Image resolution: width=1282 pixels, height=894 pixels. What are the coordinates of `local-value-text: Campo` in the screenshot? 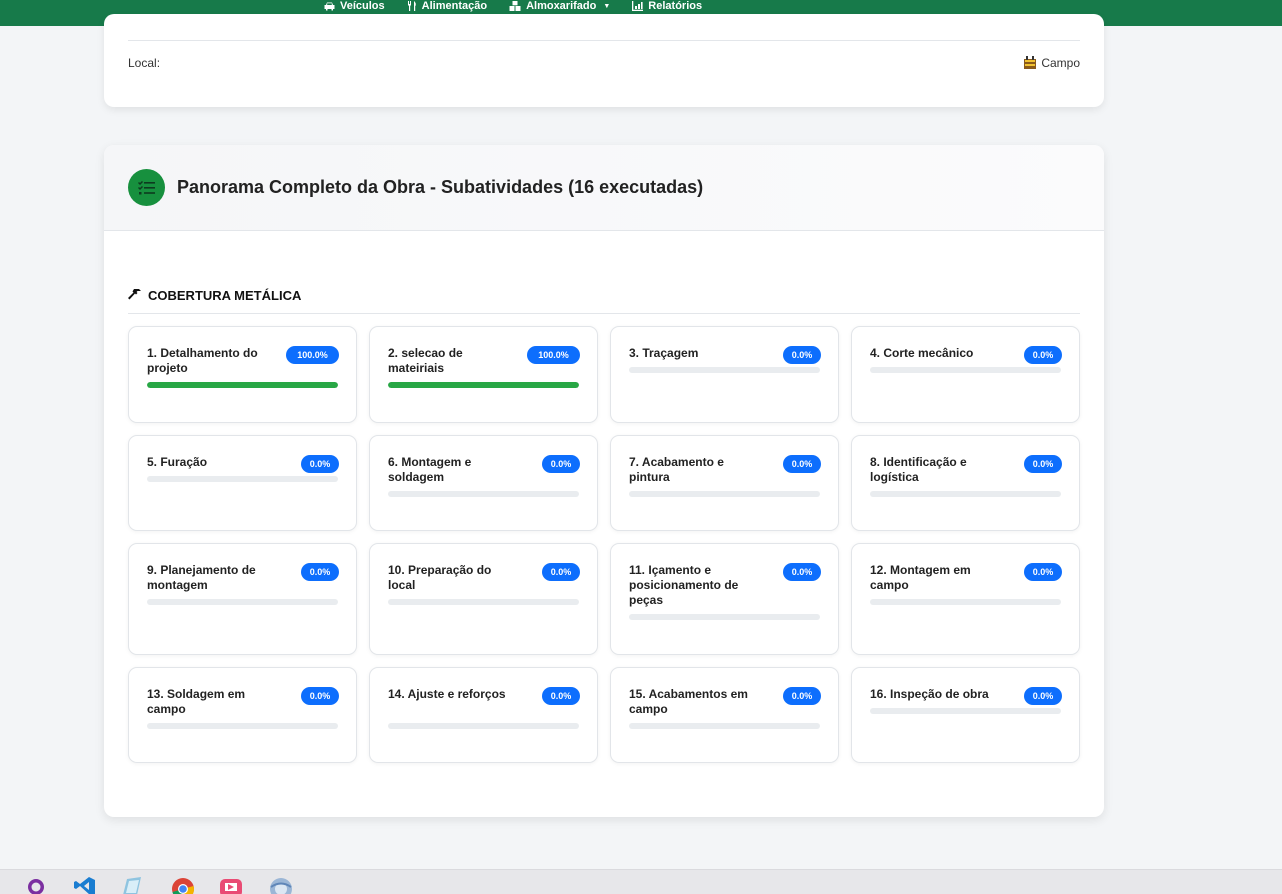 It's located at (1060, 63).